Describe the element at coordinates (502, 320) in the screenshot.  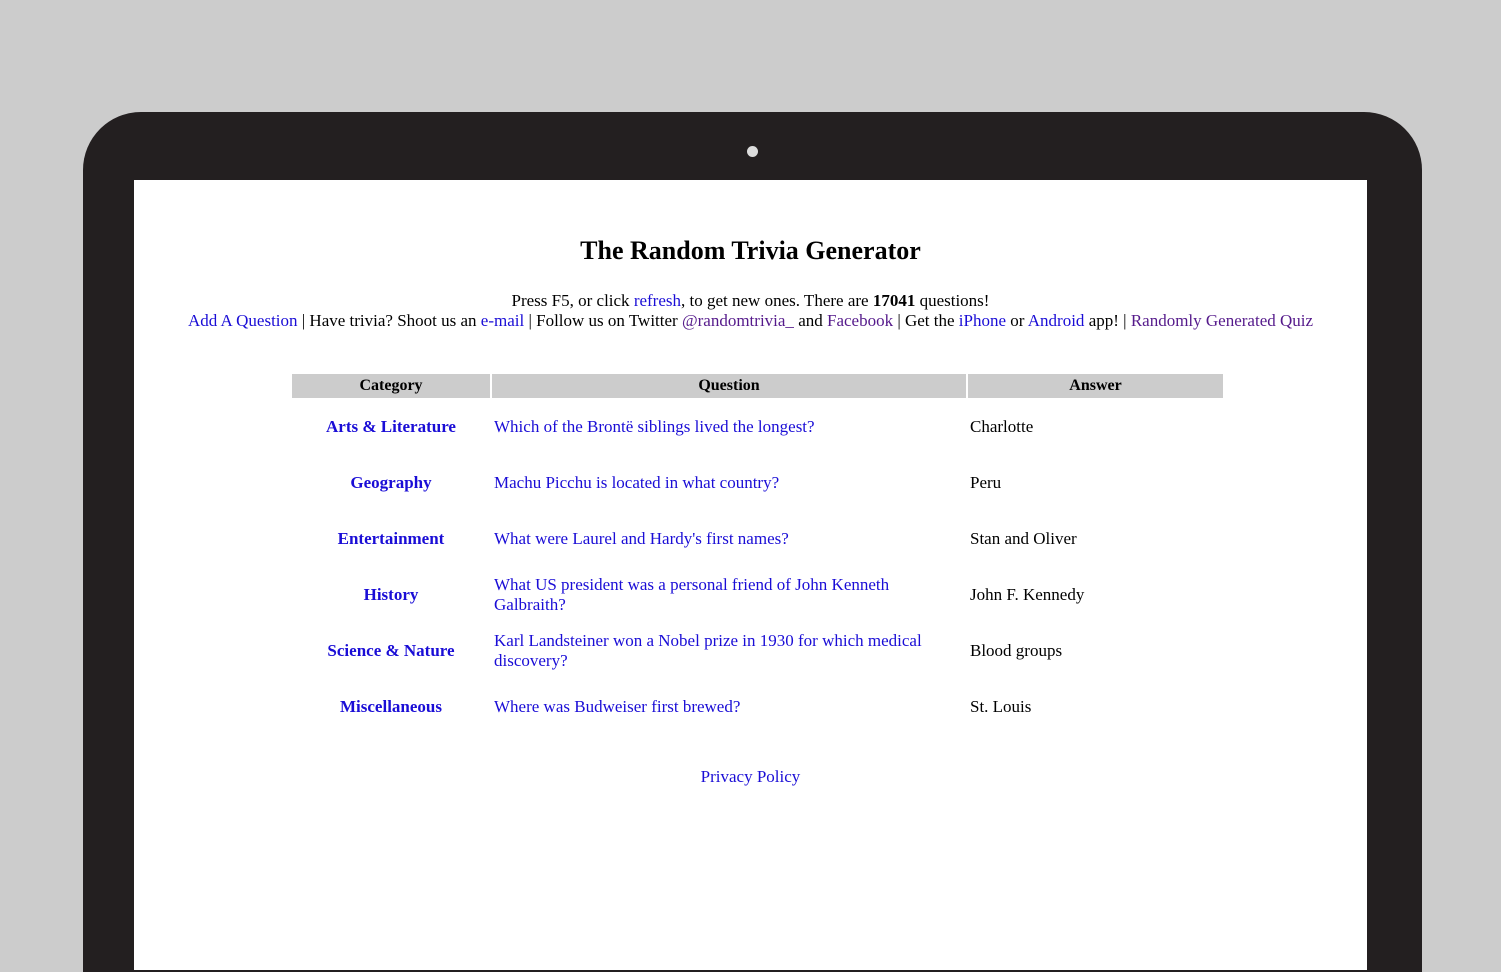
I see `email-link: e-mail` at that location.